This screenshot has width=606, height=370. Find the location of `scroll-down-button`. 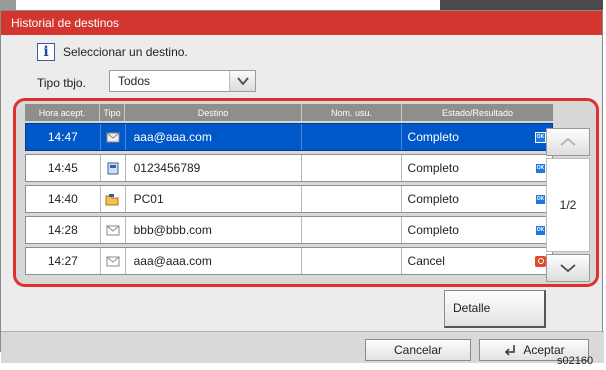

scroll-down-button is located at coordinates (568, 268).